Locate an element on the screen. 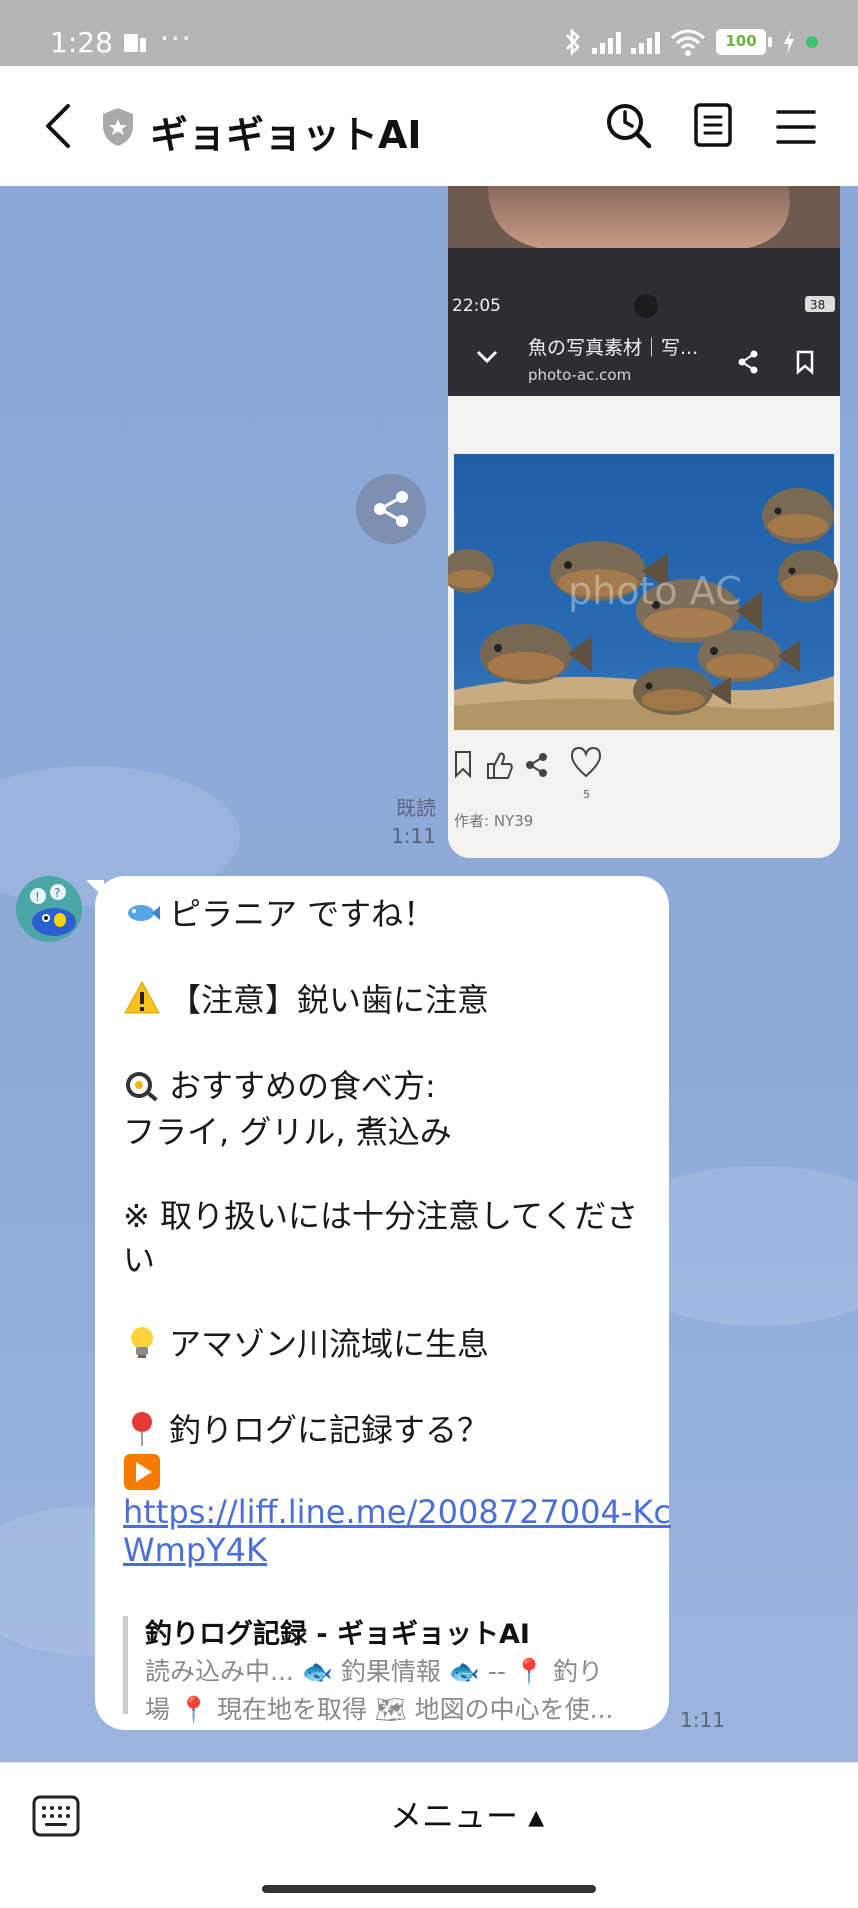 The height and width of the screenshot is (1908, 858). status-time: 1:28 is located at coordinates (81, 42).